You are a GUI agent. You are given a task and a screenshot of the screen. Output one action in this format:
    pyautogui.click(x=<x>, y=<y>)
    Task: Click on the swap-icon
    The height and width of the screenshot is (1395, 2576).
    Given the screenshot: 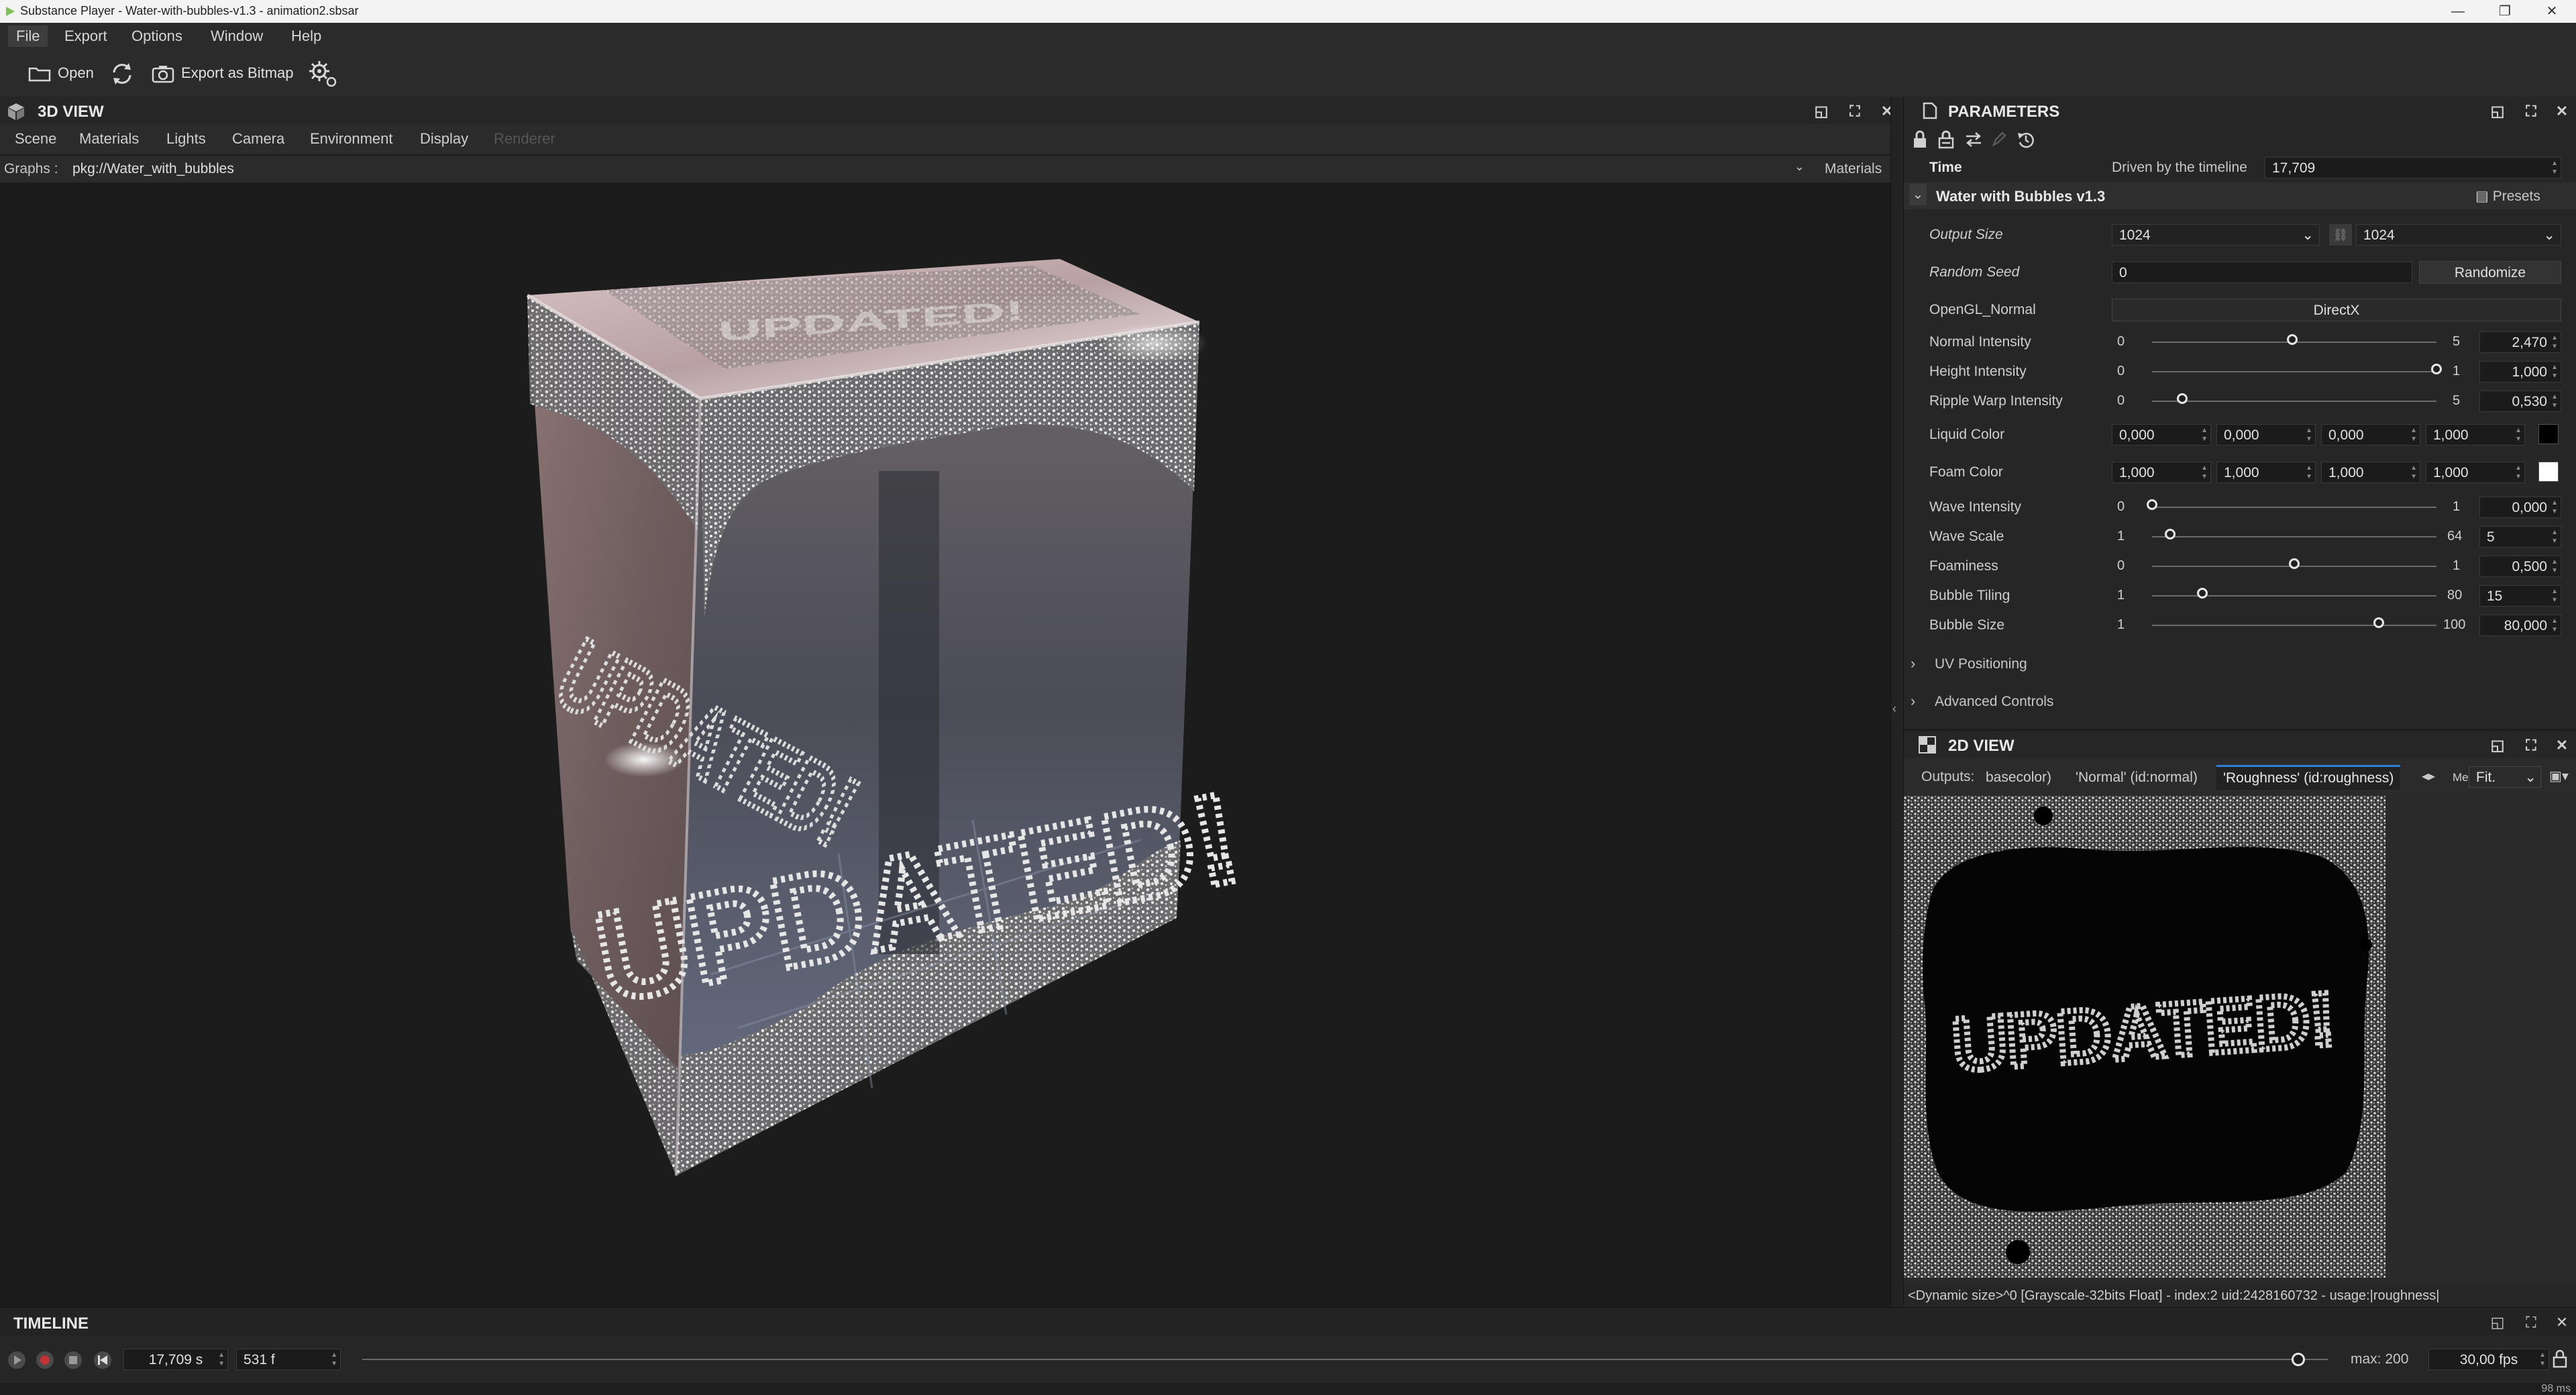 What is the action you would take?
    pyautogui.click(x=1973, y=140)
    